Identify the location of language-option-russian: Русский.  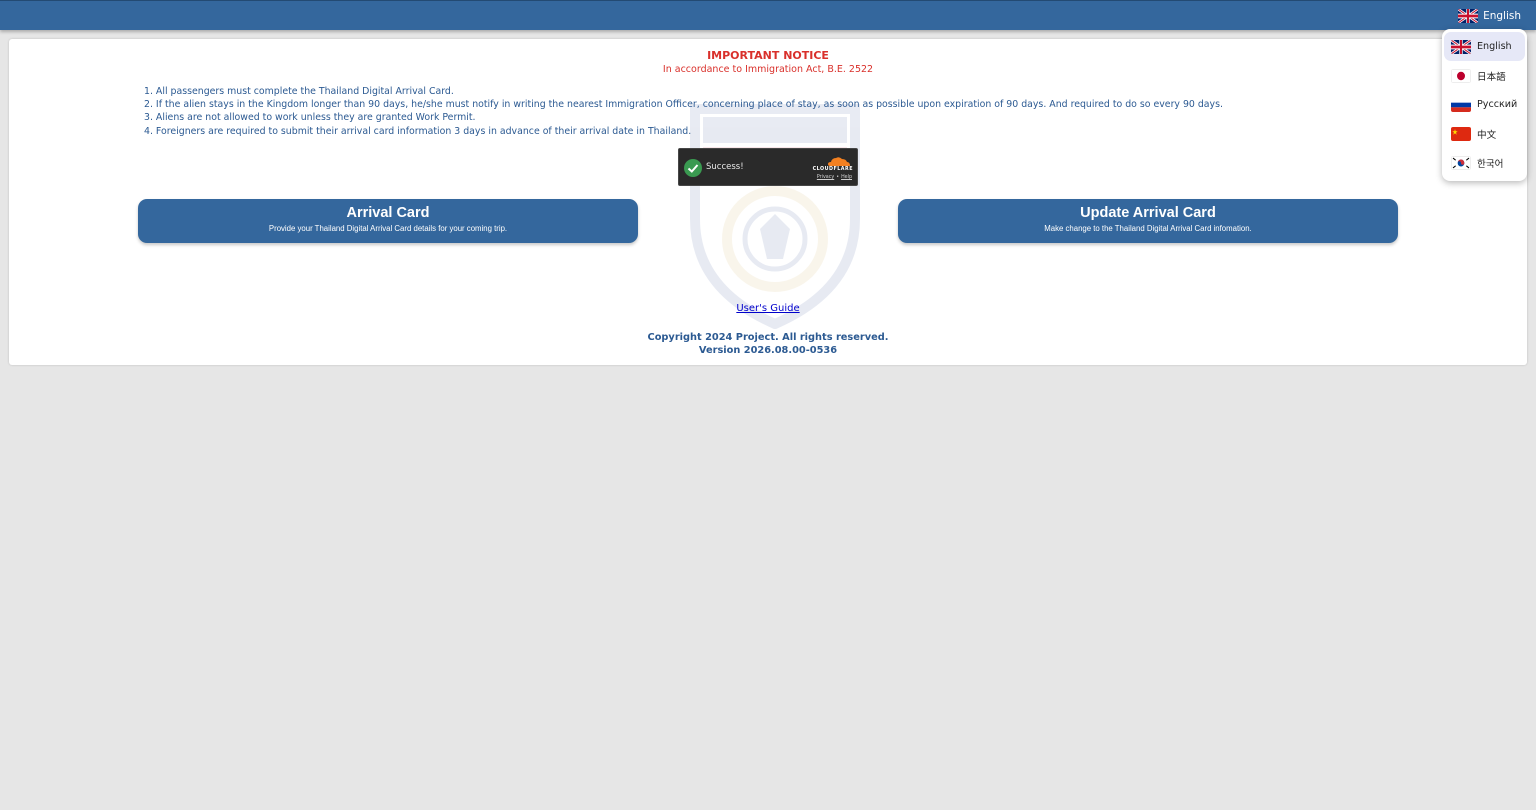
(1484, 104).